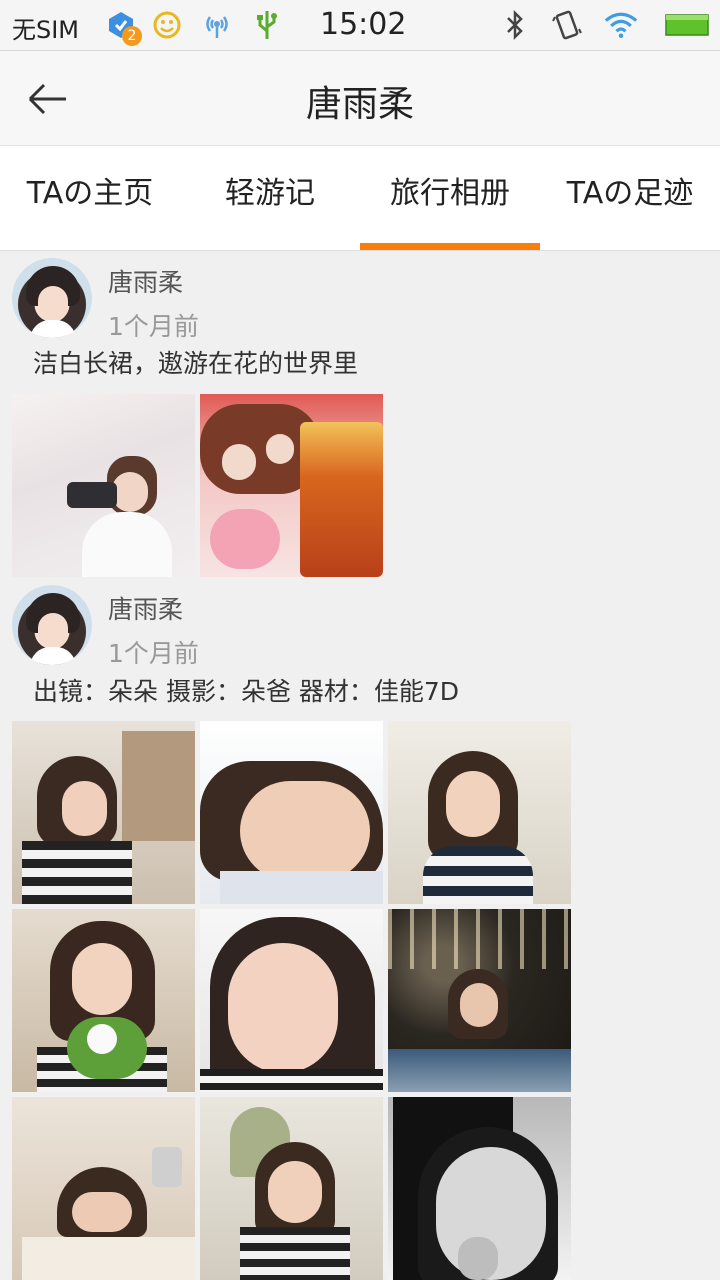 The height and width of the screenshot is (1280, 720). What do you see at coordinates (196, 363) in the screenshot?
I see `post-description: 洁白长裙，遨游在花的世界里` at bounding box center [196, 363].